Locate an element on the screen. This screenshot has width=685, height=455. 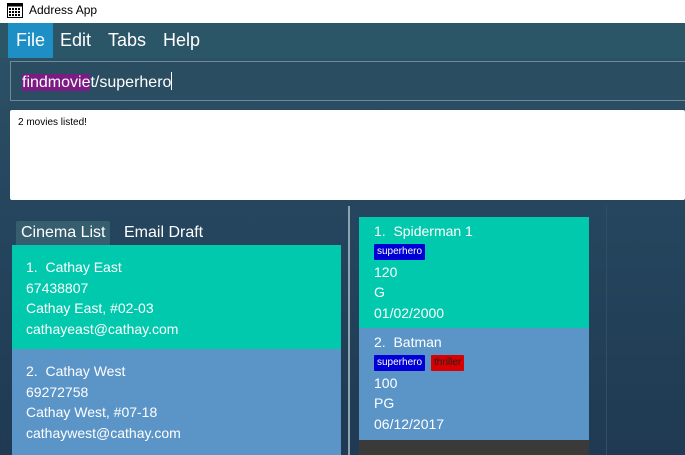
movie-duration: 100 is located at coordinates (386, 382).